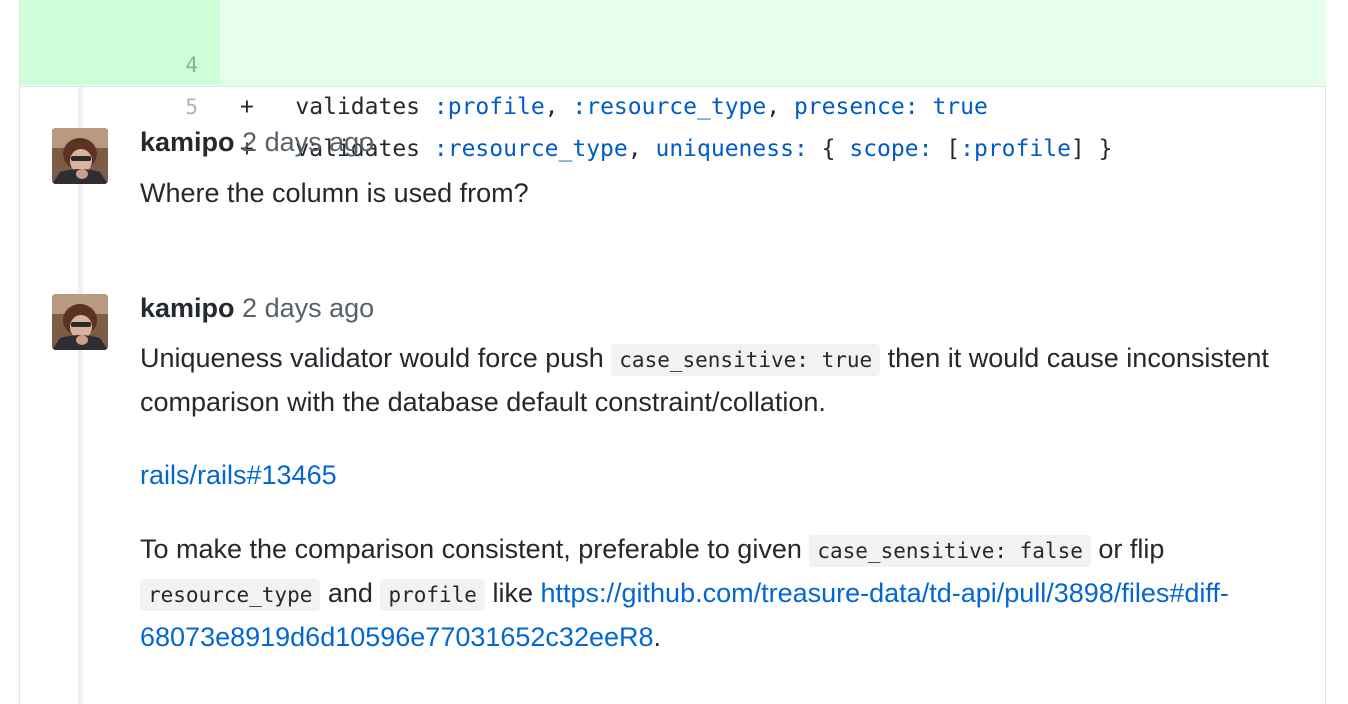 Image resolution: width=1348 pixels, height=704 pixels. What do you see at coordinates (946, 149) in the screenshot?
I see `code-token: [` at bounding box center [946, 149].